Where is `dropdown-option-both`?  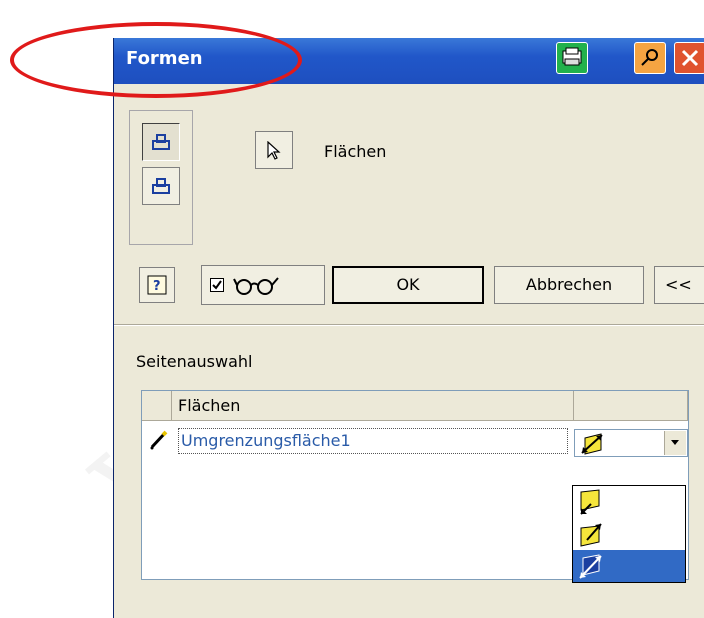
dropdown-option-both is located at coordinates (629, 566).